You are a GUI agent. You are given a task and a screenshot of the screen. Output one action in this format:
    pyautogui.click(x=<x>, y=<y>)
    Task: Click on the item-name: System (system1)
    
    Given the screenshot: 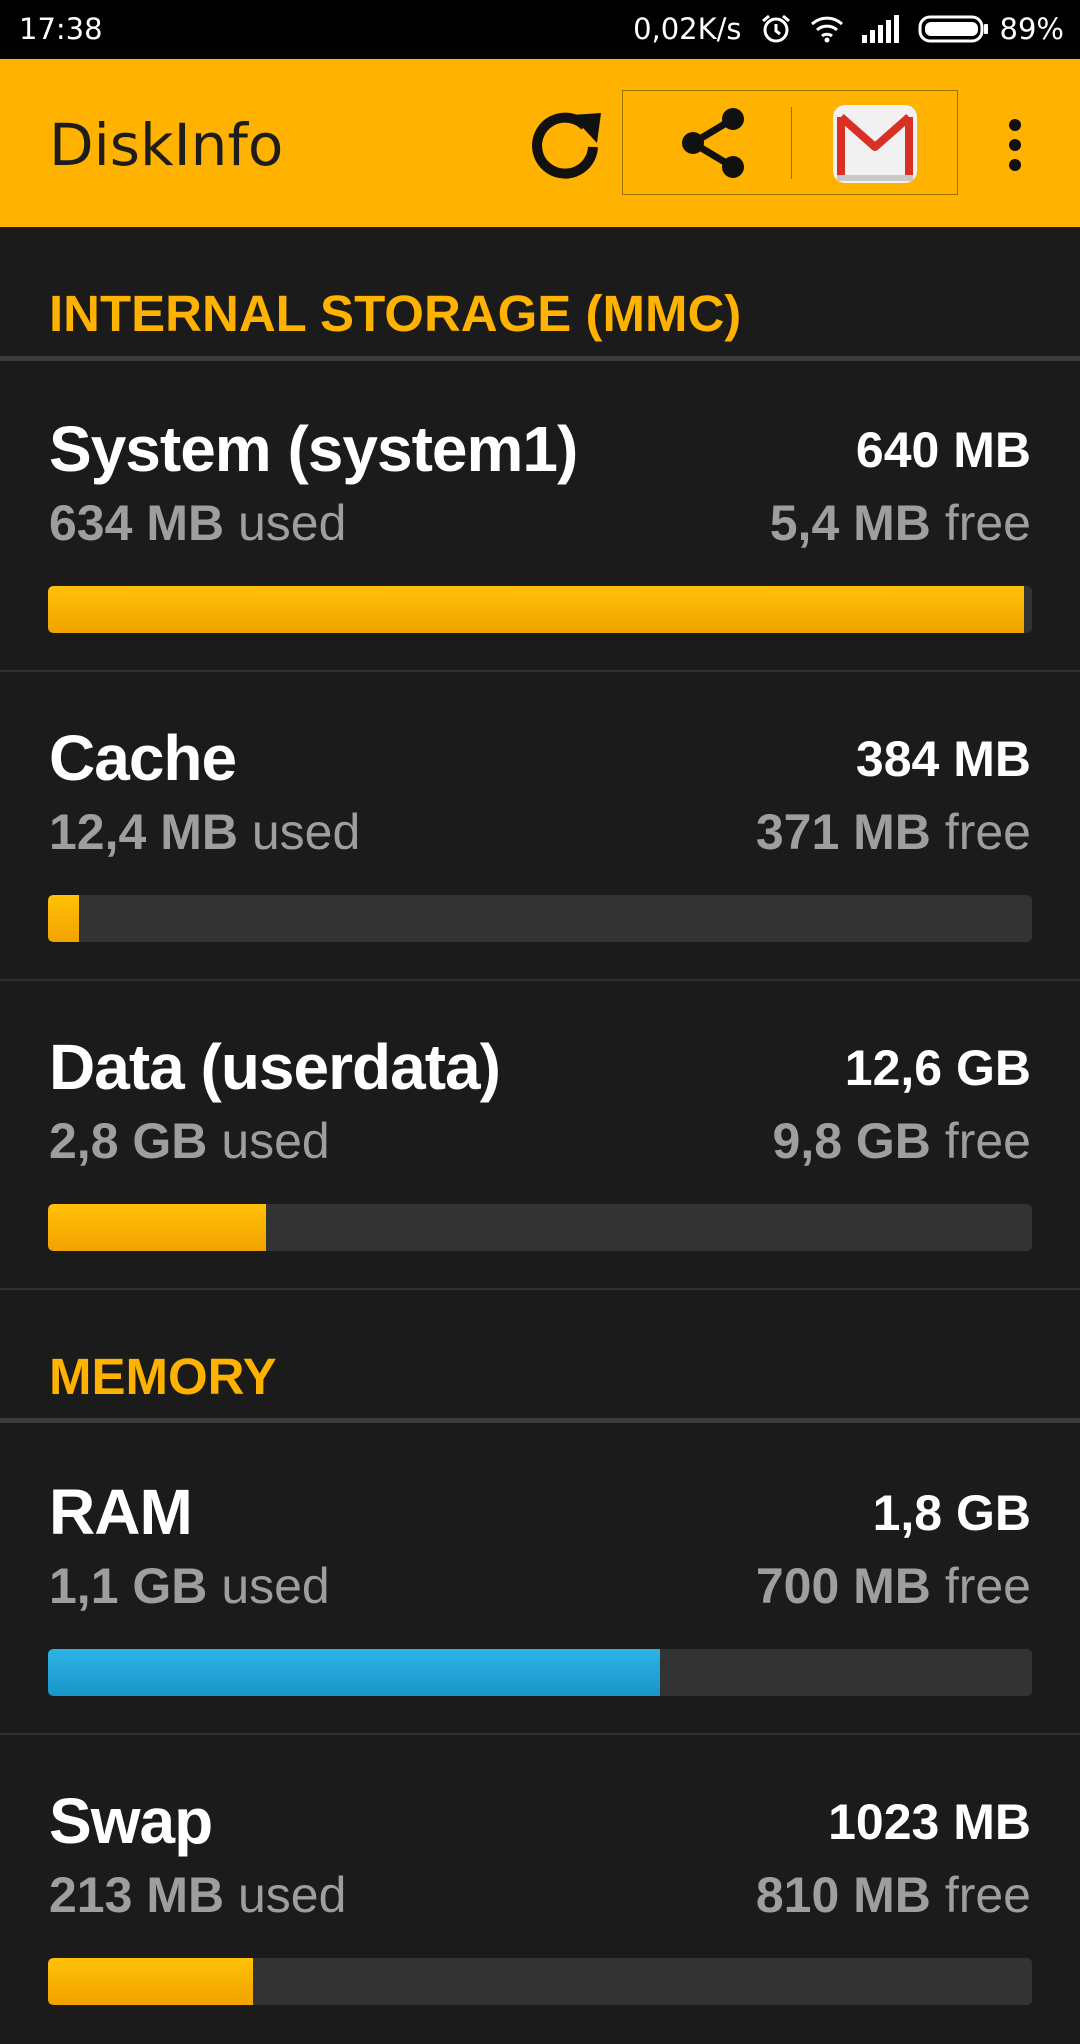 What is the action you would take?
    pyautogui.click(x=313, y=449)
    